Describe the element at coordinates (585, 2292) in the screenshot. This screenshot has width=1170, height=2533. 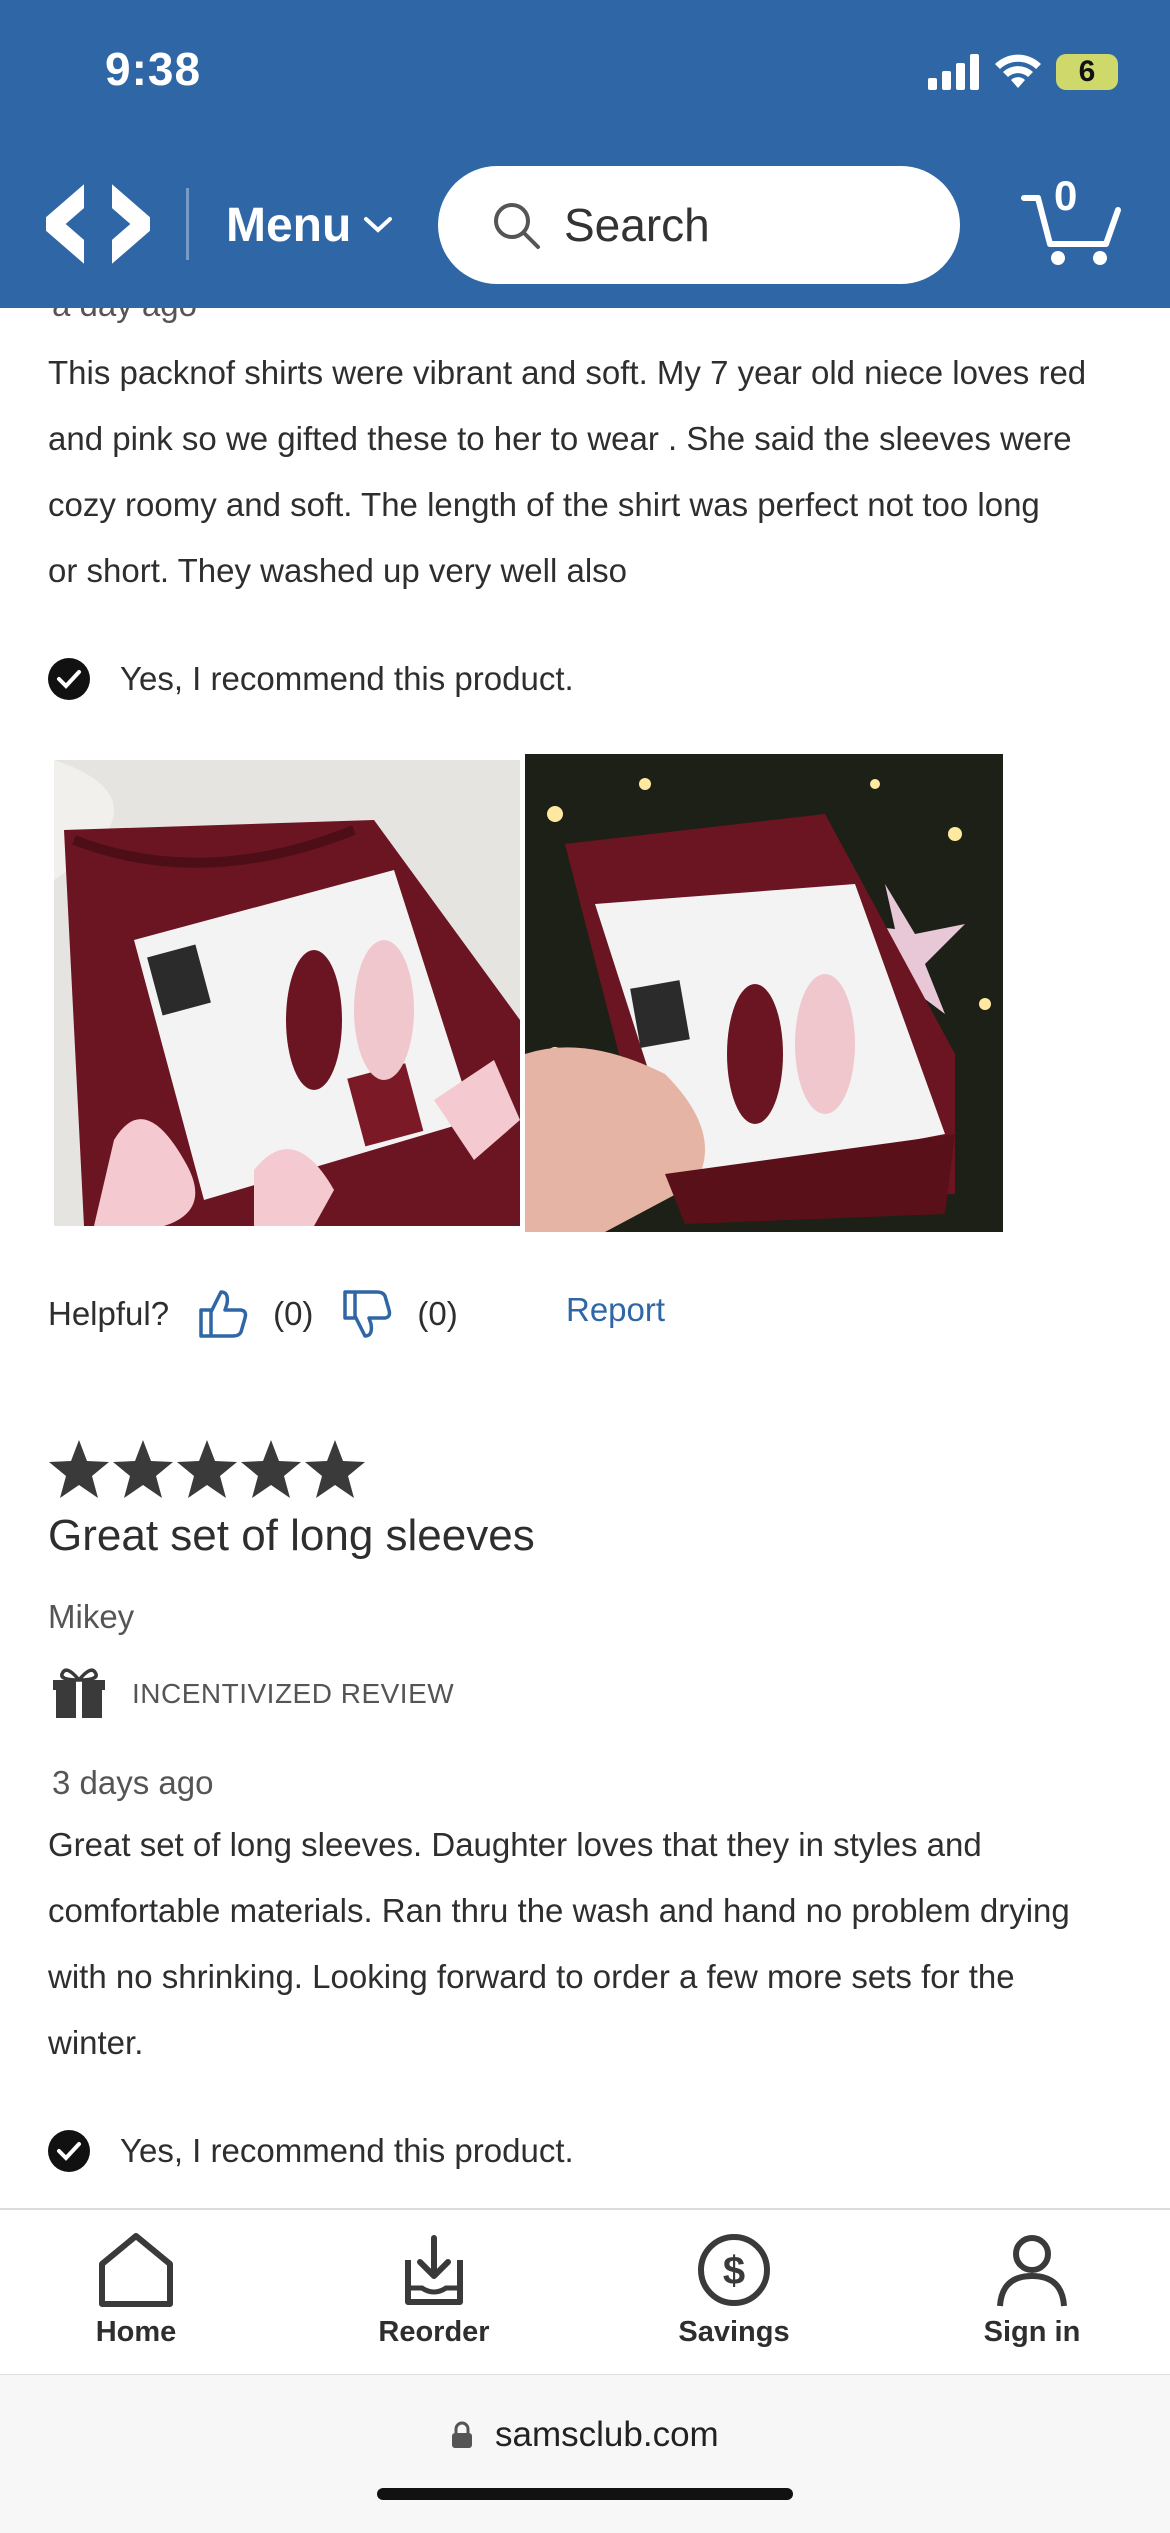
I see `bottom-nav: Home Reorder $ Savings Sign in` at that location.